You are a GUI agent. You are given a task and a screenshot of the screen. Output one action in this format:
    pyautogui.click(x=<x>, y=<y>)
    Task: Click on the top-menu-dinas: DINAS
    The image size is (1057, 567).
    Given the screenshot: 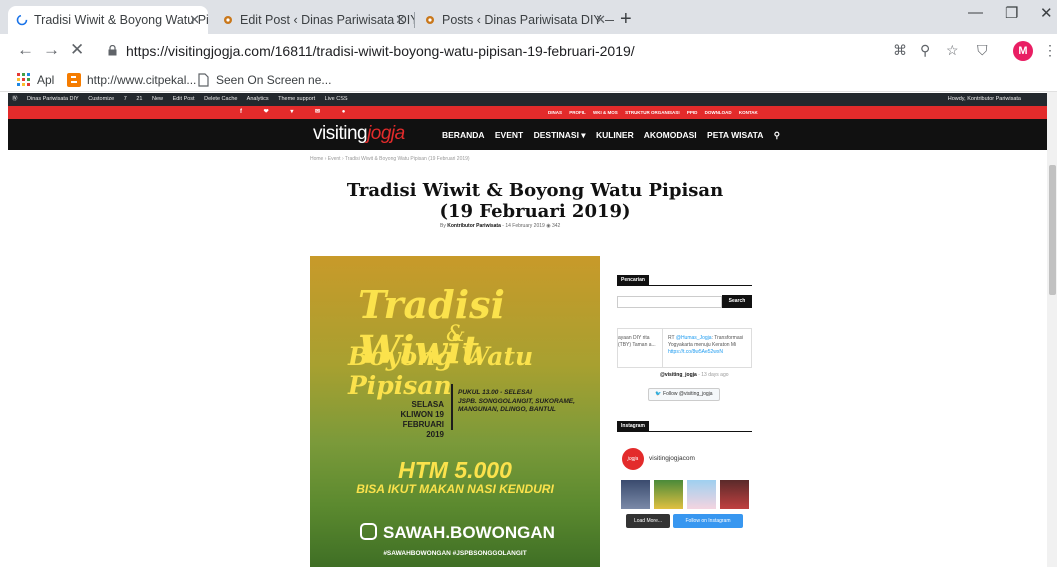 What is the action you would take?
    pyautogui.click(x=555, y=112)
    